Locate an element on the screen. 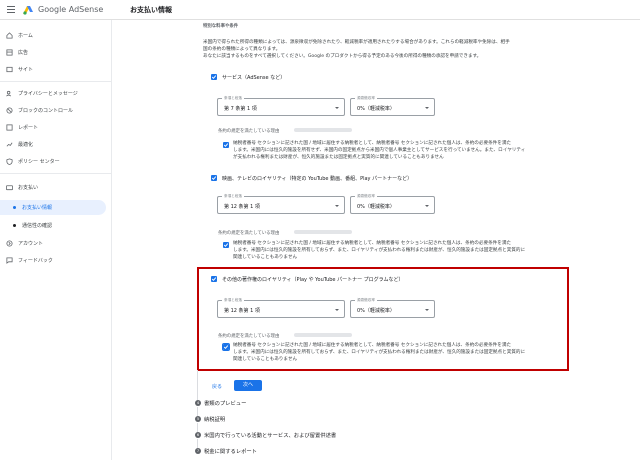 The height and width of the screenshot is (460, 640). sidebar-item-label: ホーム is located at coordinates (25, 36).